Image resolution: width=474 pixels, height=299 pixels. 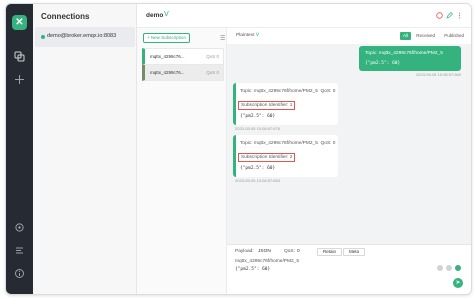 What do you see at coordinates (19, 149) in the screenshot?
I see `nav-sidebar: ✕` at bounding box center [19, 149].